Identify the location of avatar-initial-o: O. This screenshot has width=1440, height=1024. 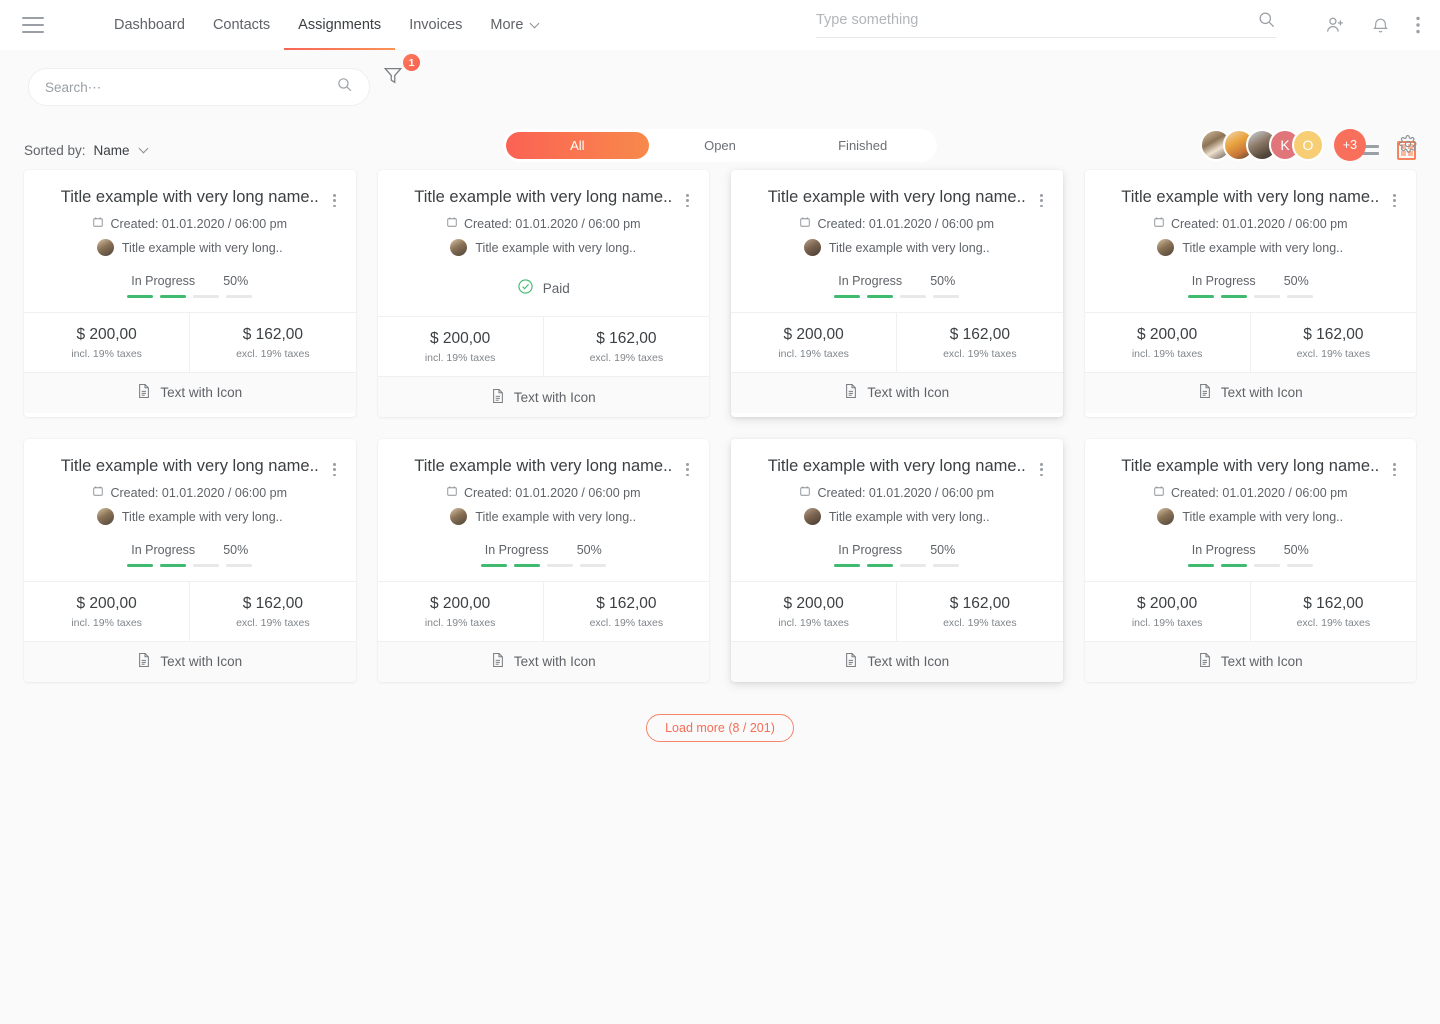
(1308, 145).